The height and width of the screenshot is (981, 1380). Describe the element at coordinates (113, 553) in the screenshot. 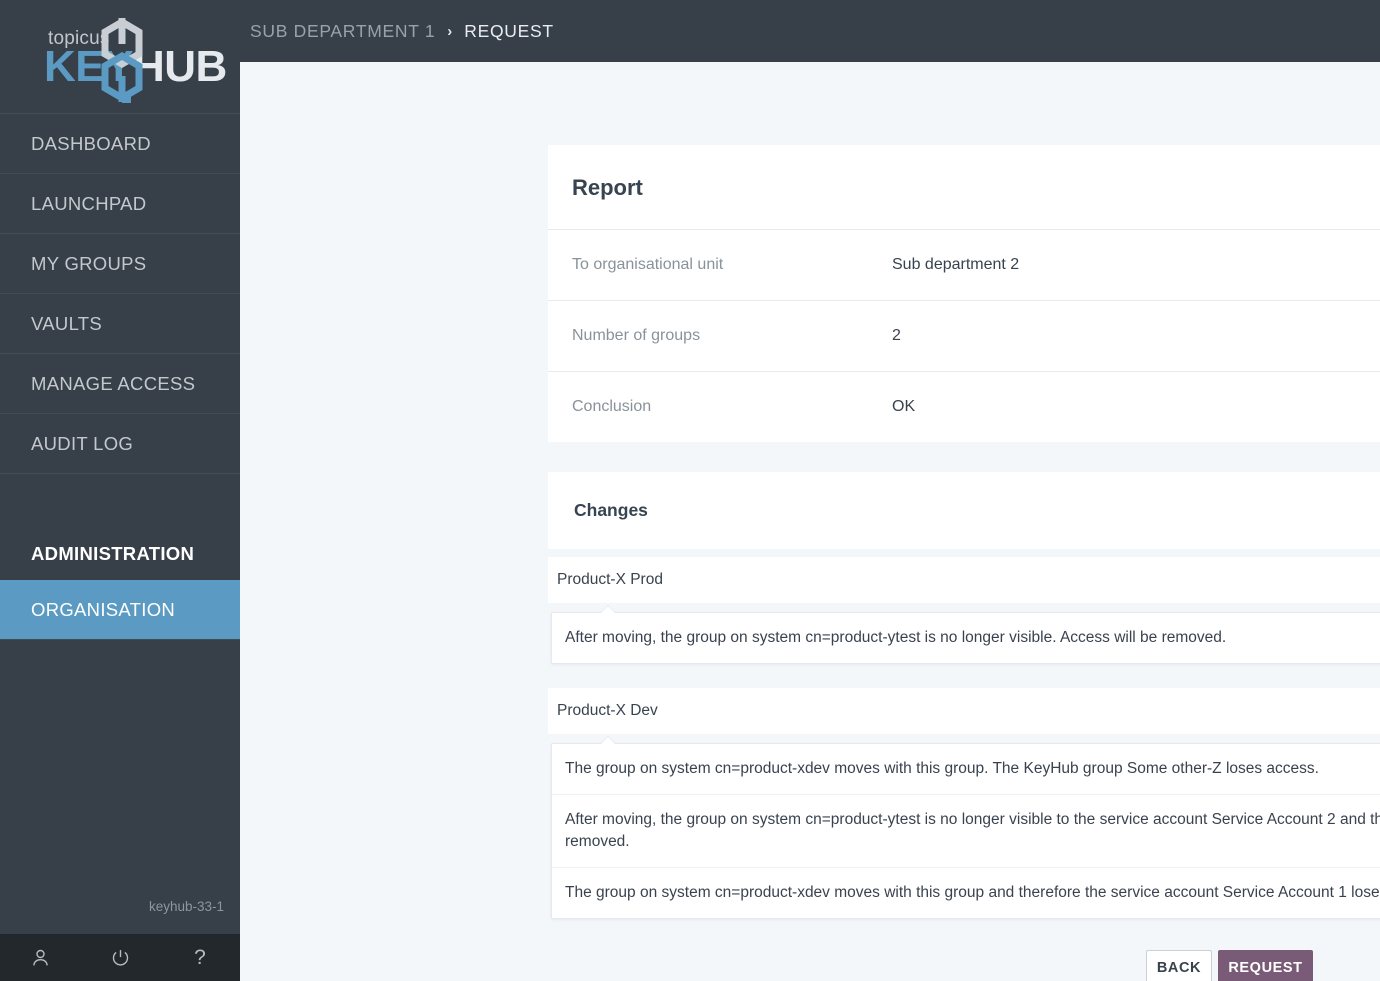

I see `sidebar-section-administration: ADMINISTRATION` at that location.